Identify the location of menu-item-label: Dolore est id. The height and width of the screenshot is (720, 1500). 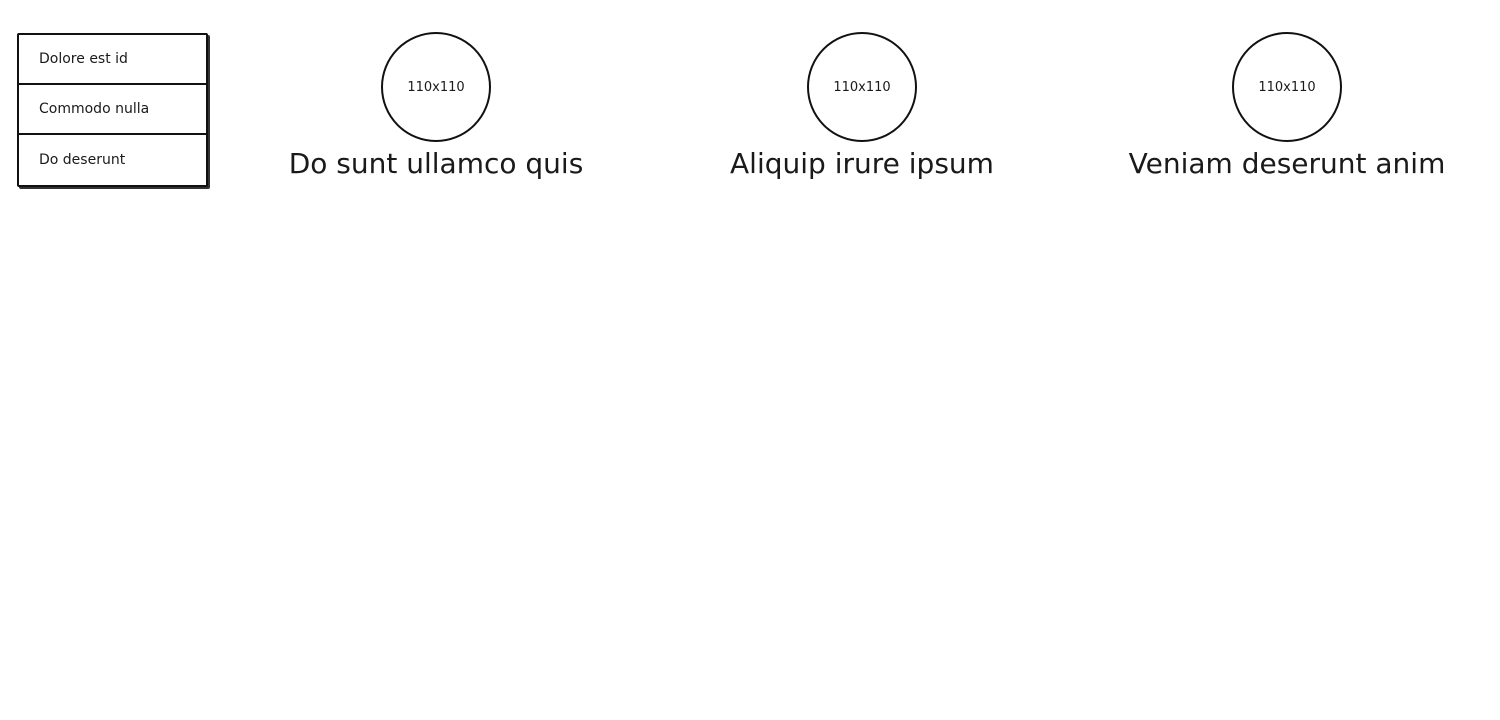
(83, 59).